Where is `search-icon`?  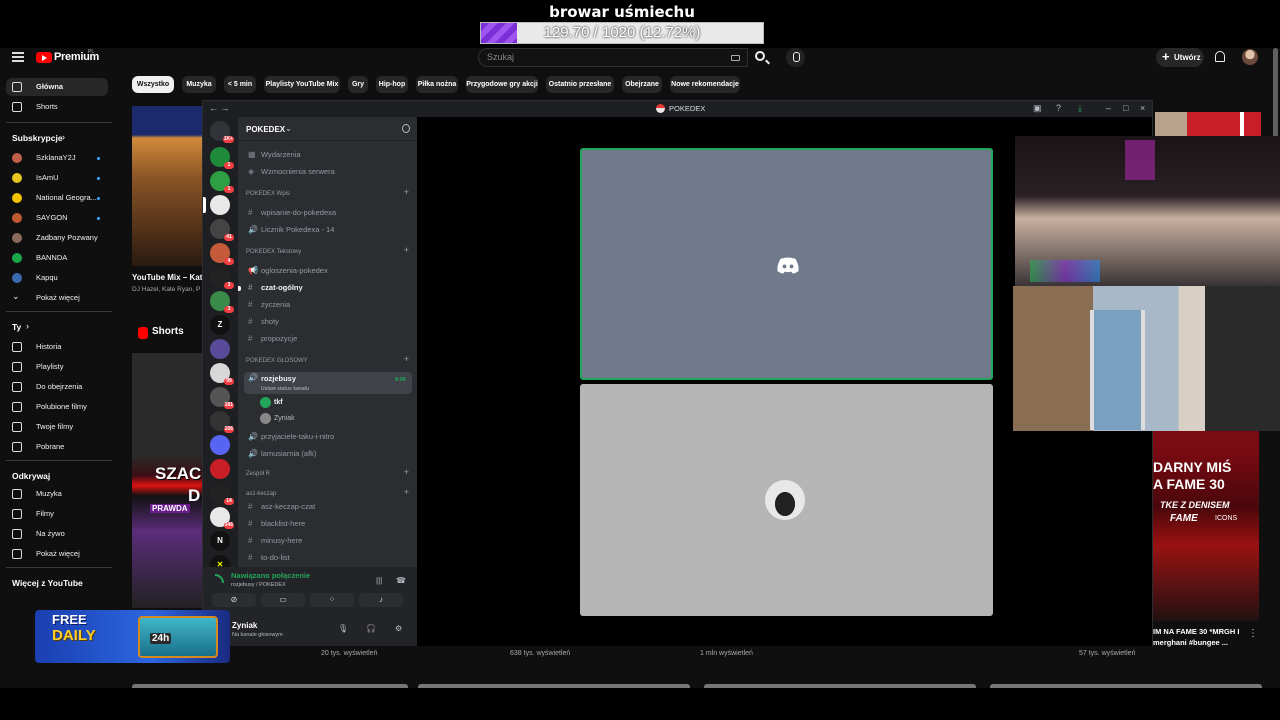 search-icon is located at coordinates (760, 56).